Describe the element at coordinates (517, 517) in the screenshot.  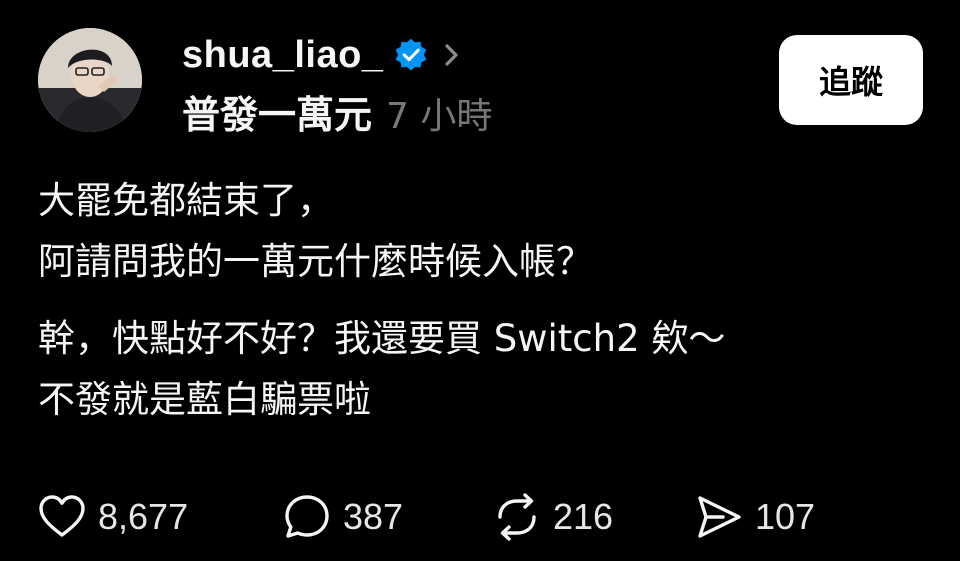
I see `repost-icon` at that location.